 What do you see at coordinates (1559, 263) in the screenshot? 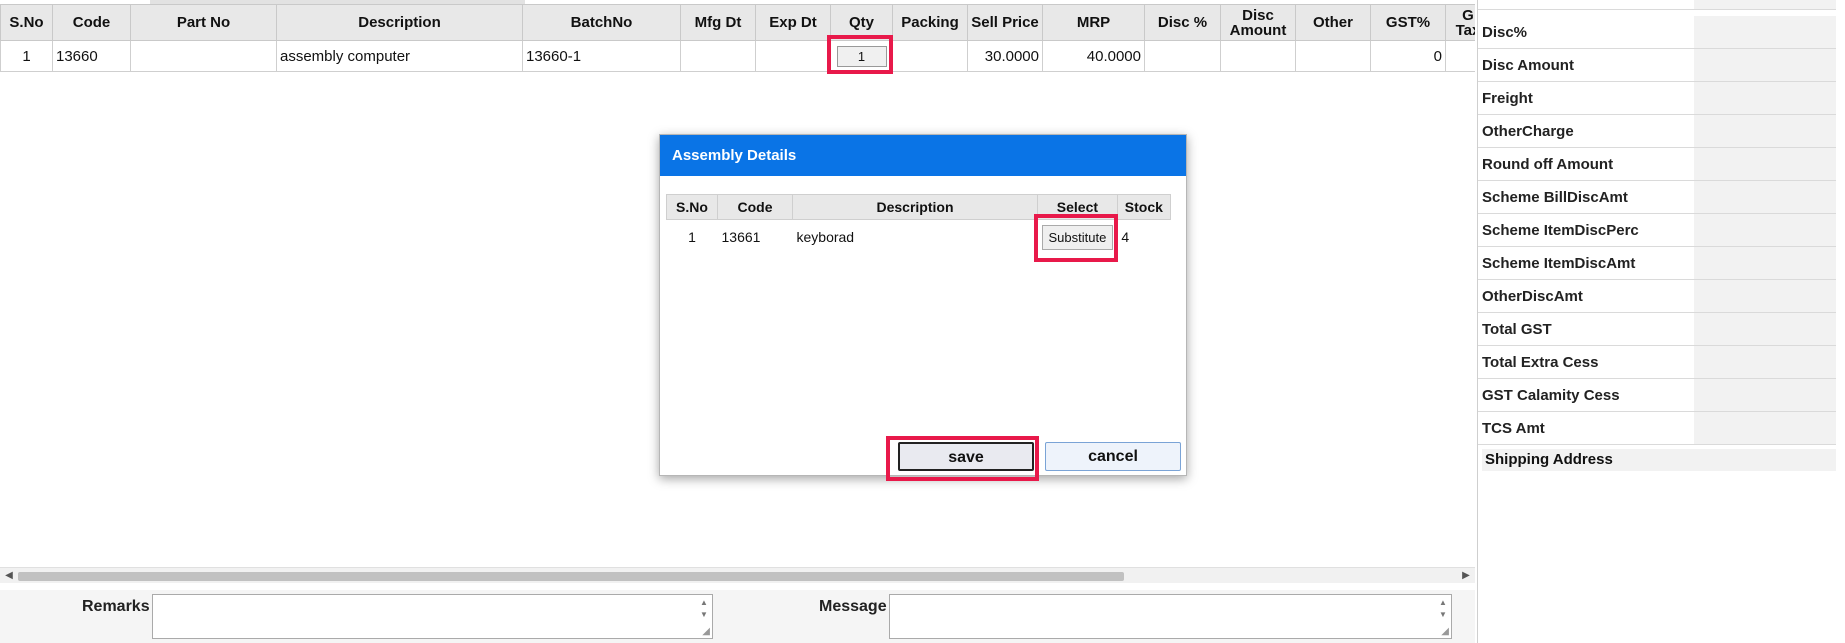
I see `summary-label: Scheme ItemDiscAmt` at bounding box center [1559, 263].